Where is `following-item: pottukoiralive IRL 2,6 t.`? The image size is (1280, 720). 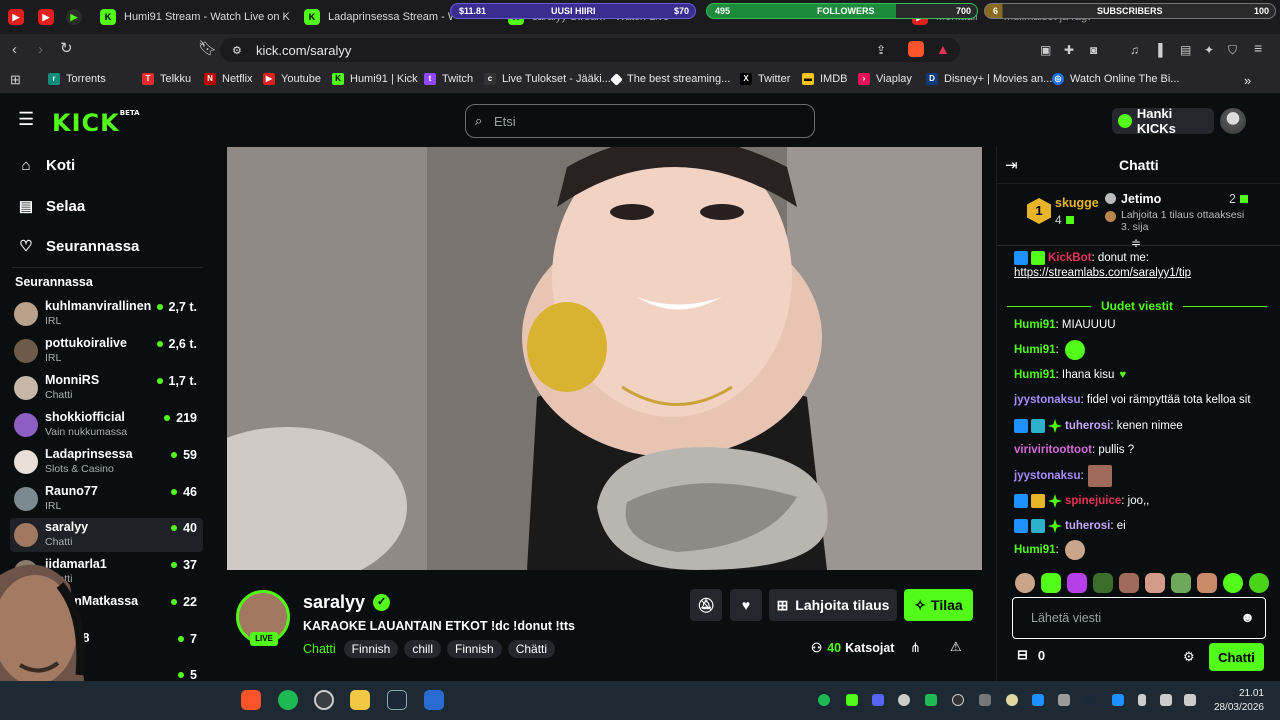
following-item: pottukoiralive IRL 2,6 t. is located at coordinates (106, 351).